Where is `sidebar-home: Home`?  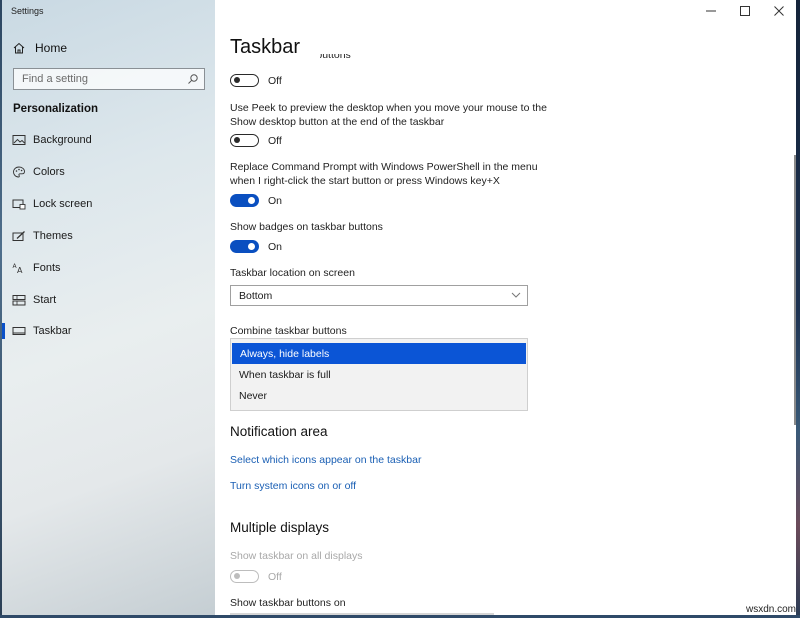
sidebar-home: Home is located at coordinates (39, 48).